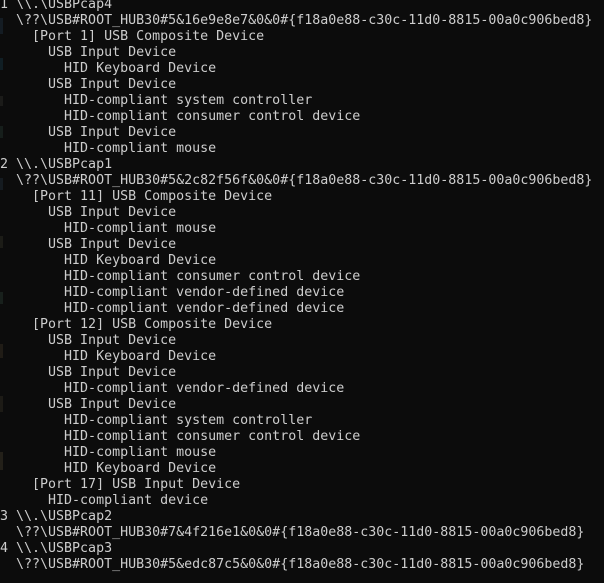  I want to click on terminal-line: 4 \\.\USBPcap3, so click(56, 548).